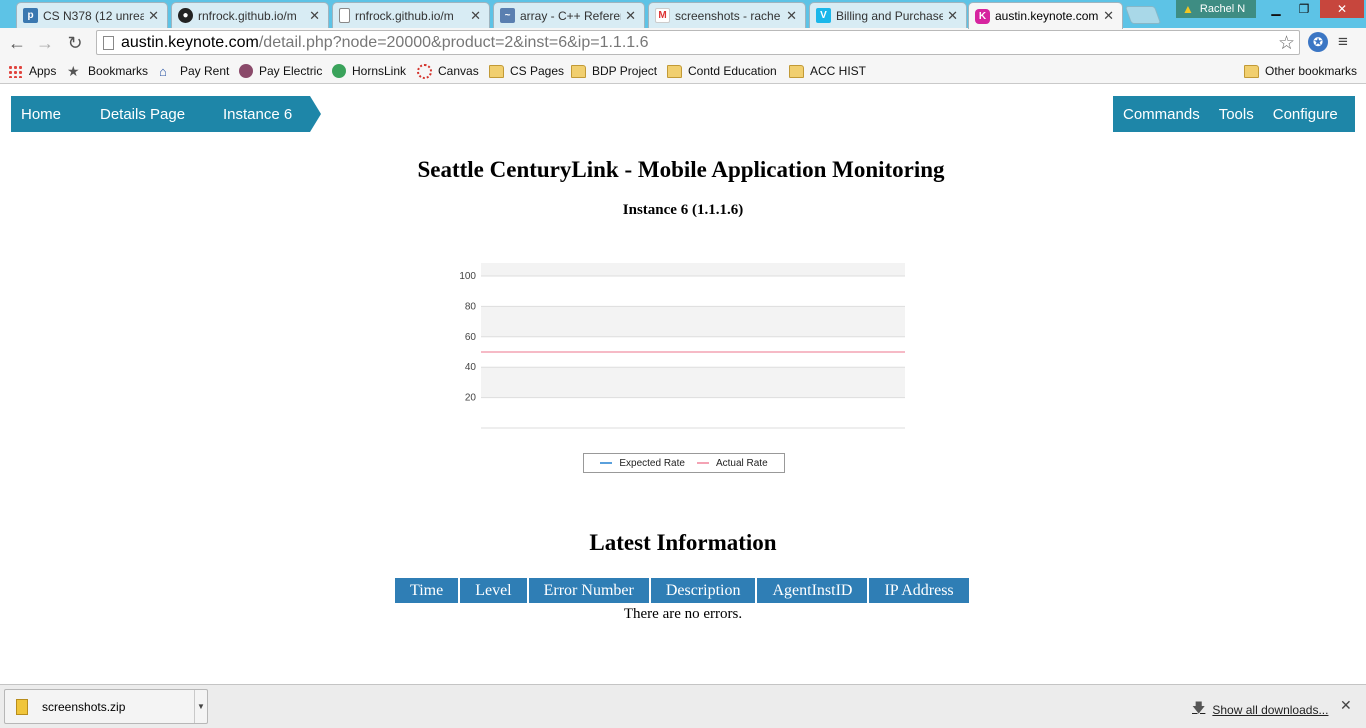  What do you see at coordinates (339, 71) in the screenshot?
I see `hornslink-icon` at bounding box center [339, 71].